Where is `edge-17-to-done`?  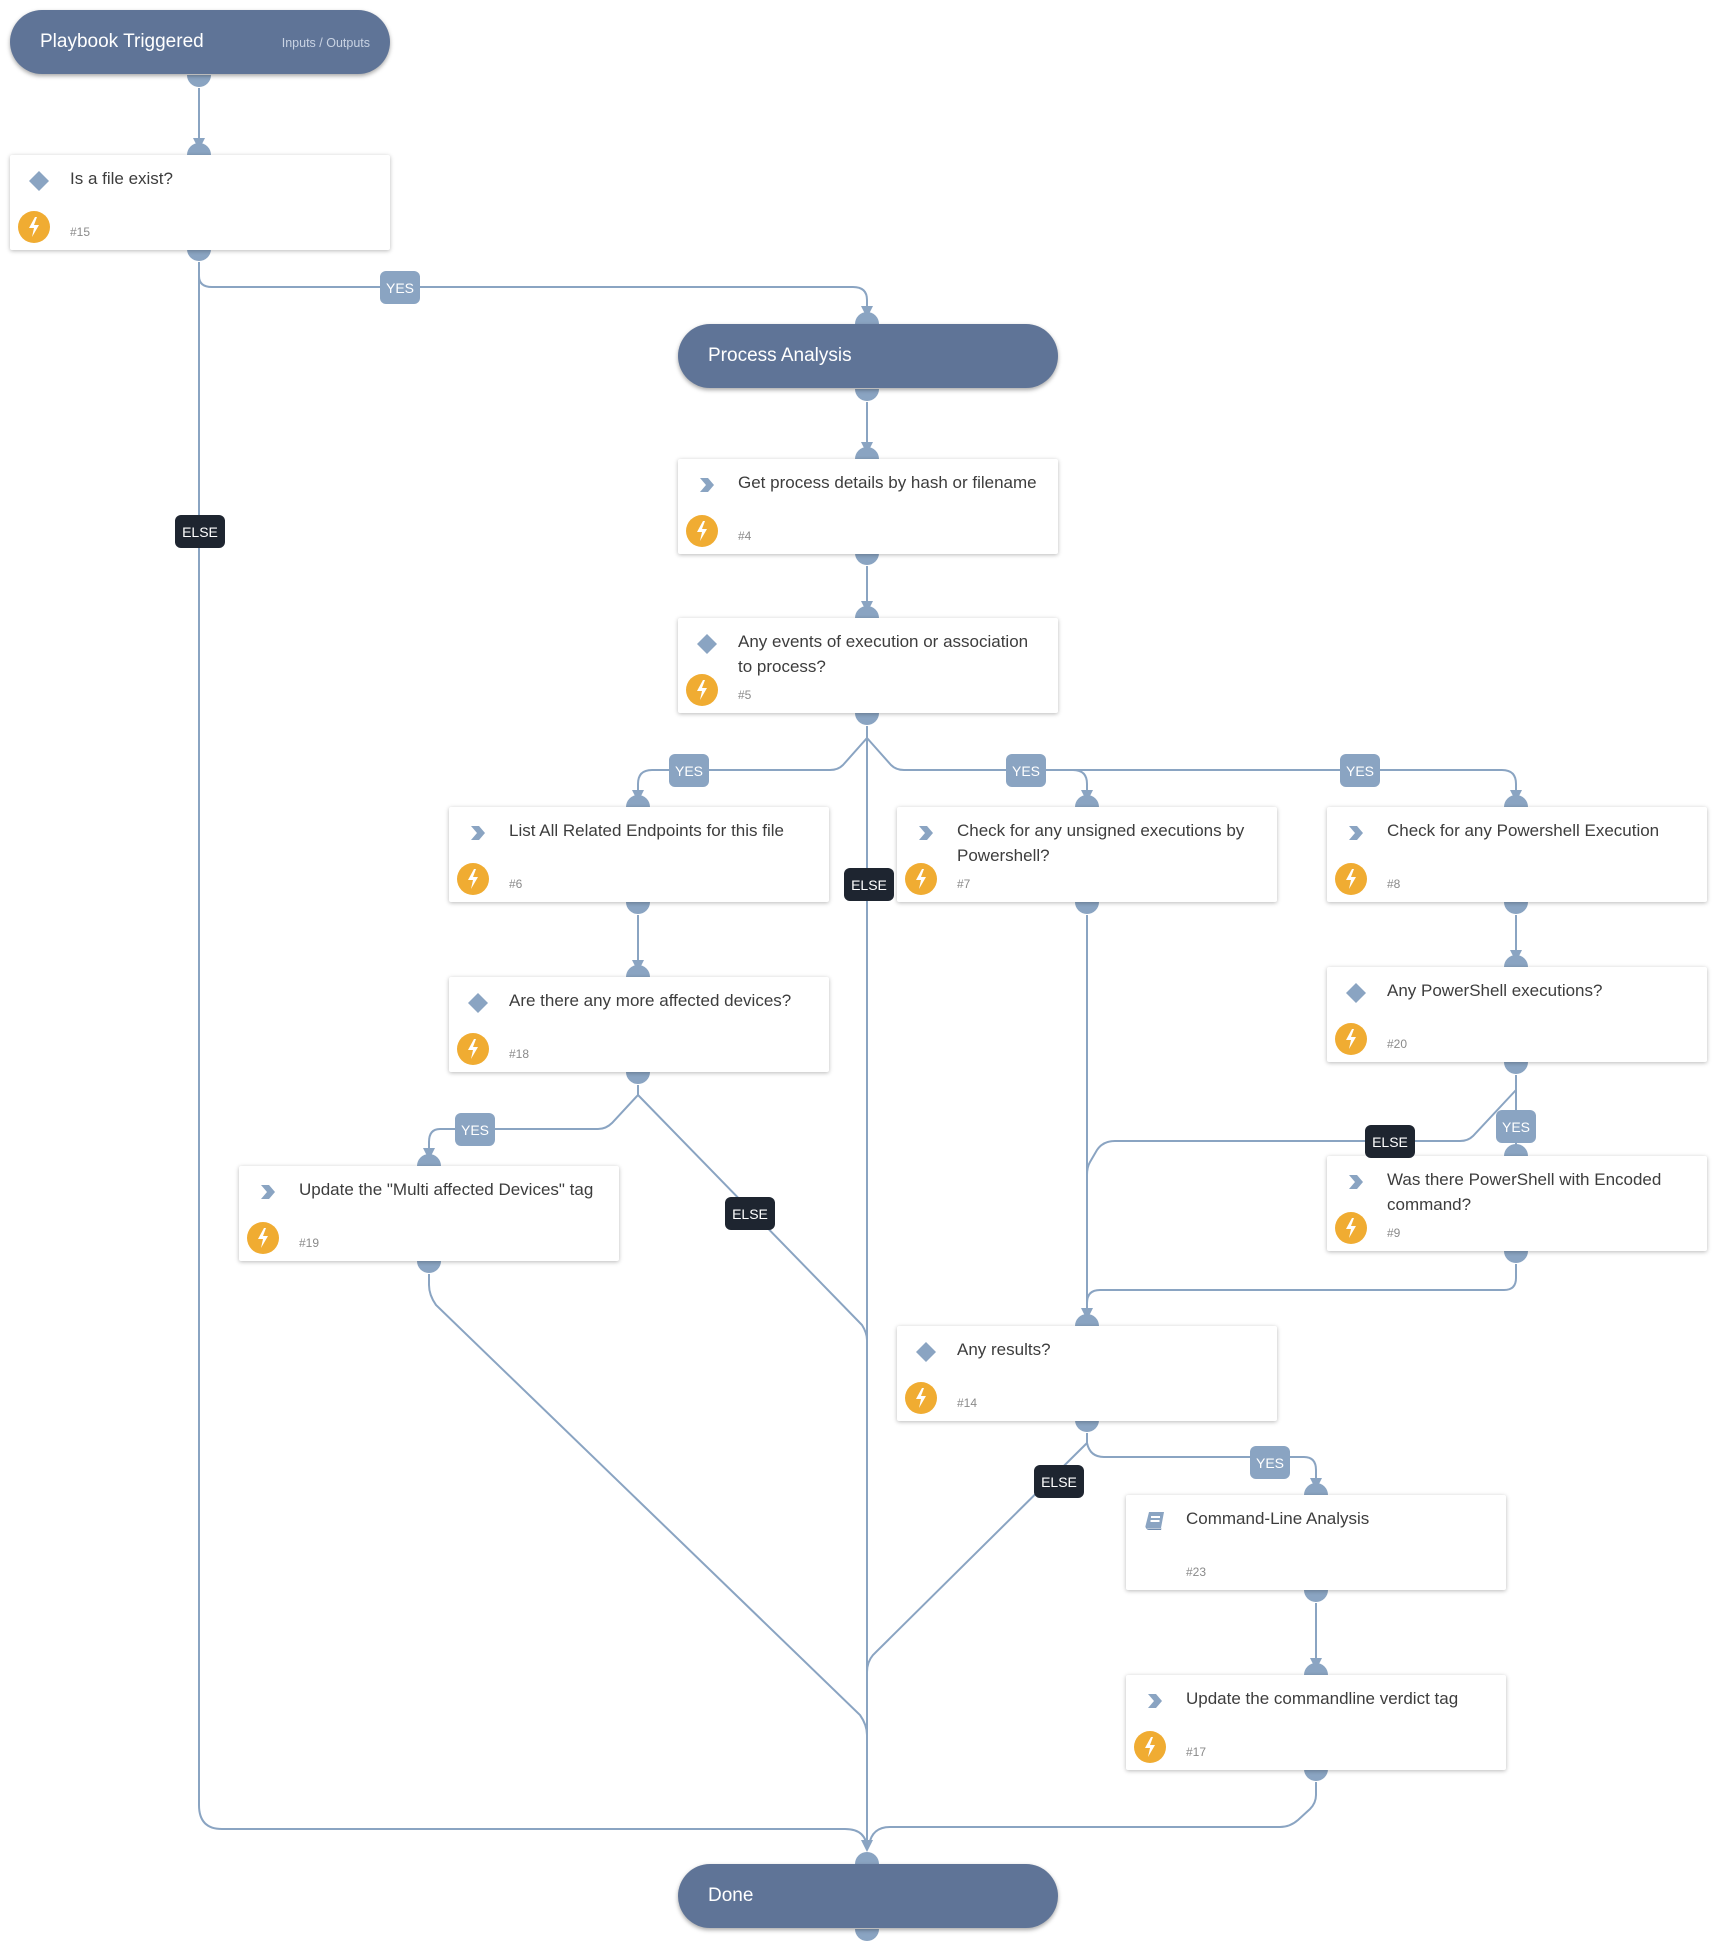
edge-17-to-done is located at coordinates (1092, 1814).